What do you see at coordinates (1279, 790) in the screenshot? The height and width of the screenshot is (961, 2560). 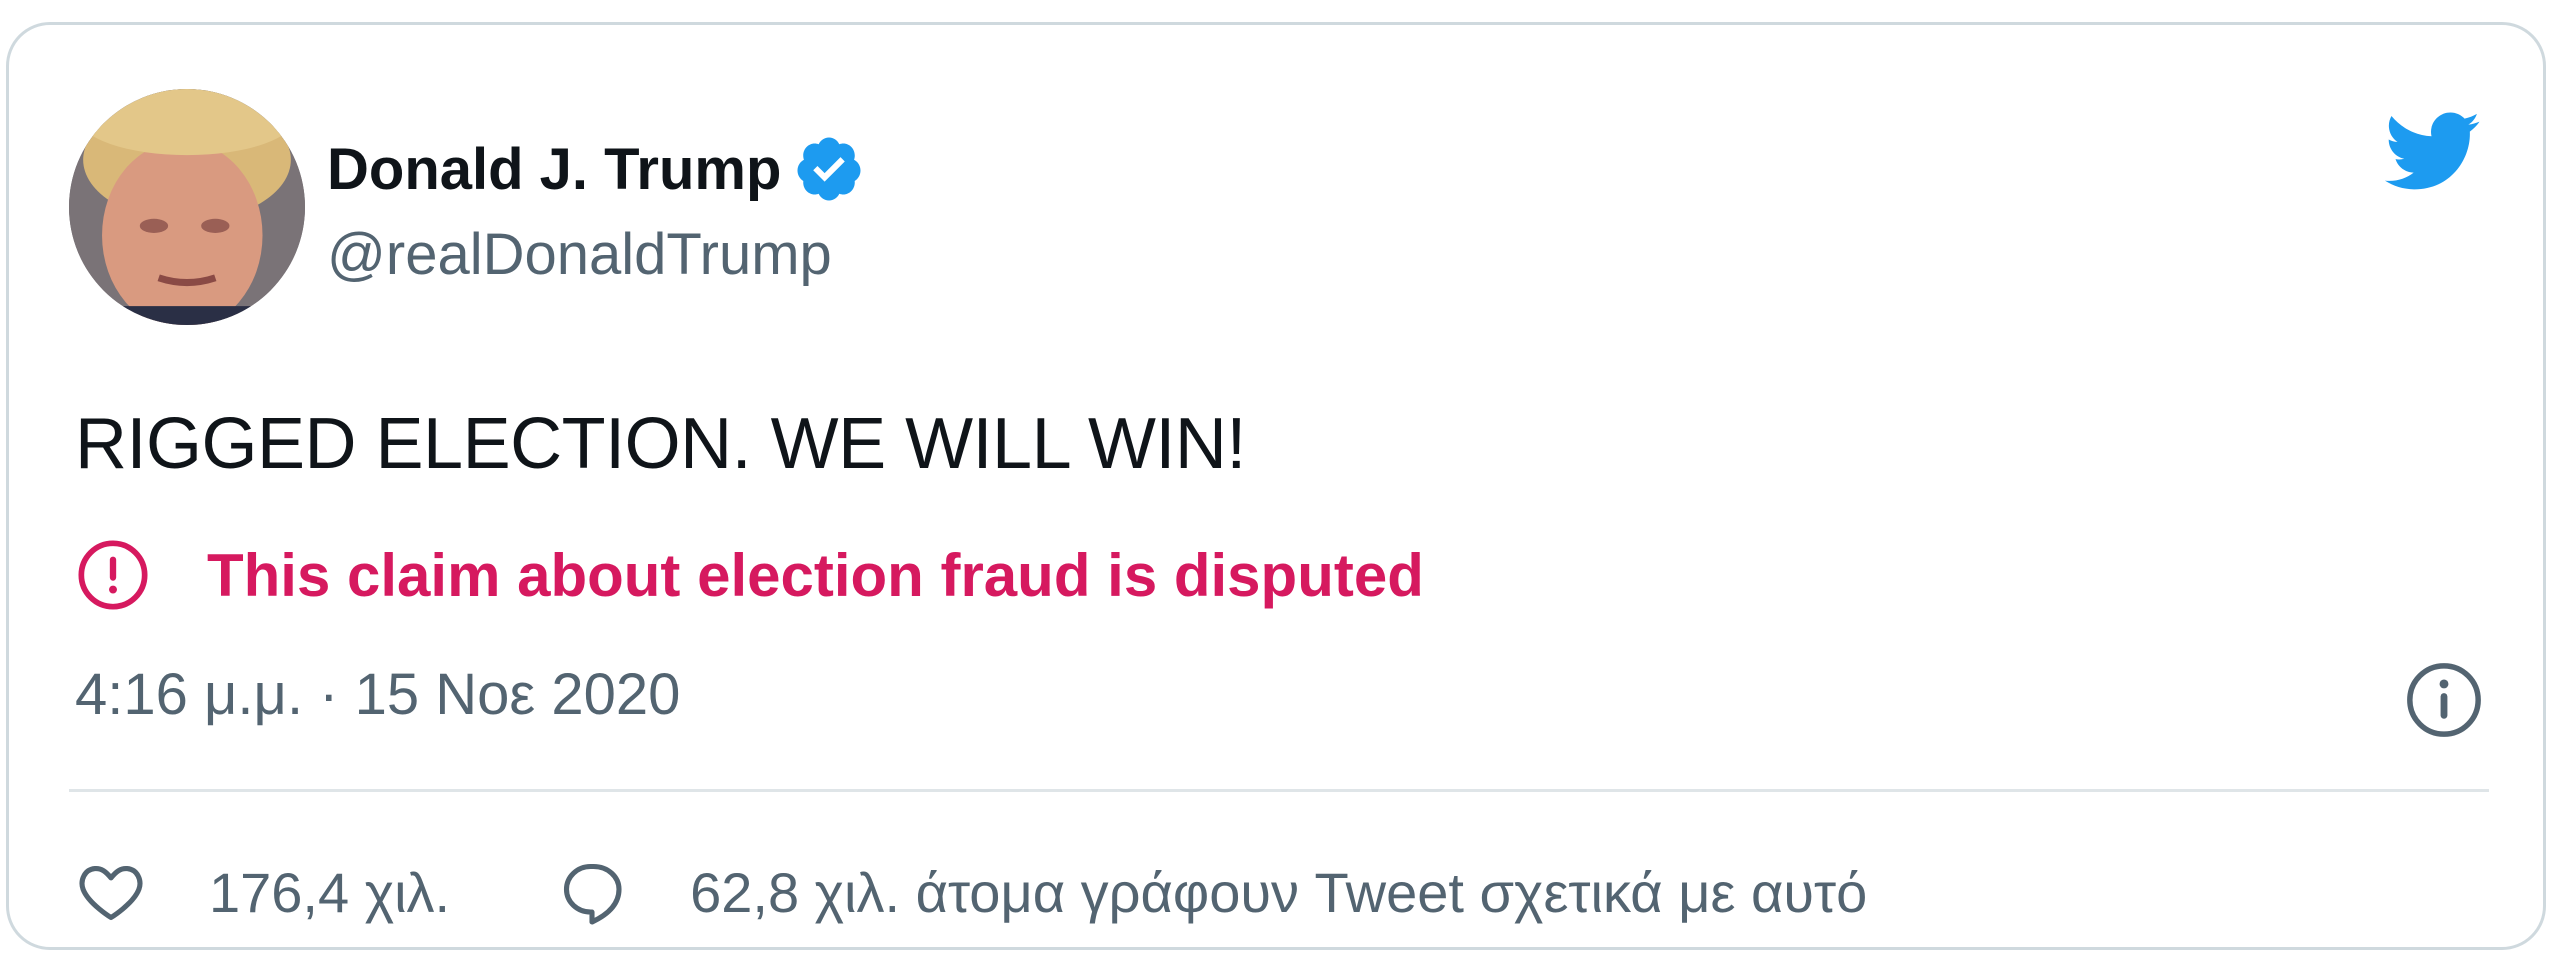 I see `divider` at bounding box center [1279, 790].